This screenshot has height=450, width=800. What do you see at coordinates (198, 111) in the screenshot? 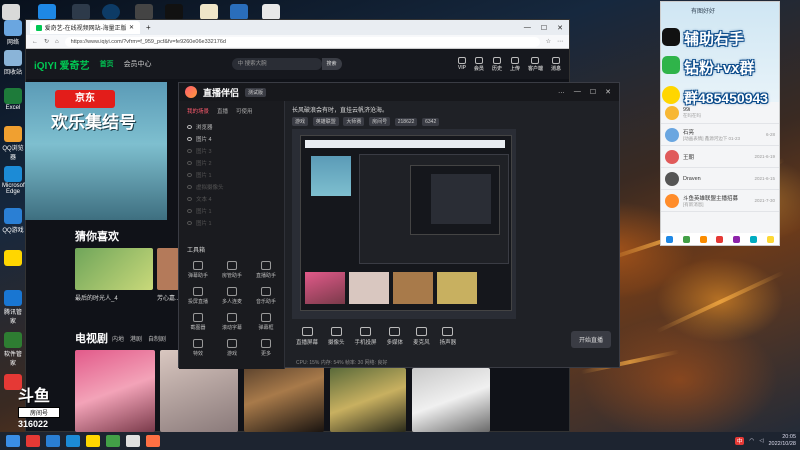
I see `tab-my-scenes: 我的场景` at bounding box center [198, 111].